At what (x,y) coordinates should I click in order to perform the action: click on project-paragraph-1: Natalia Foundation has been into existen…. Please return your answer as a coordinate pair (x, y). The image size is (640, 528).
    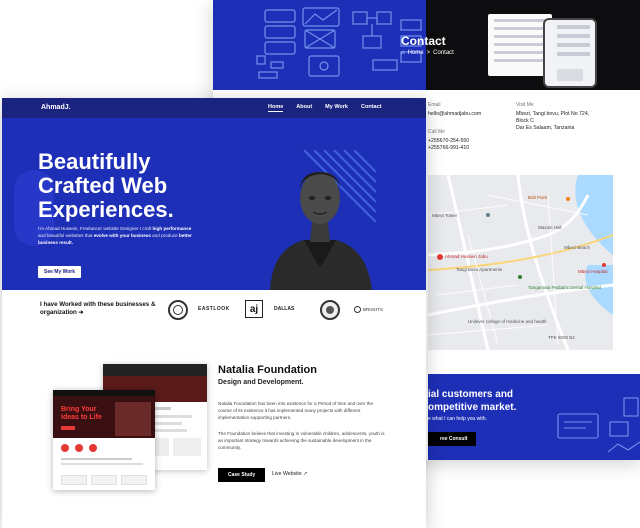
    Looking at the image, I should click on (296, 410).